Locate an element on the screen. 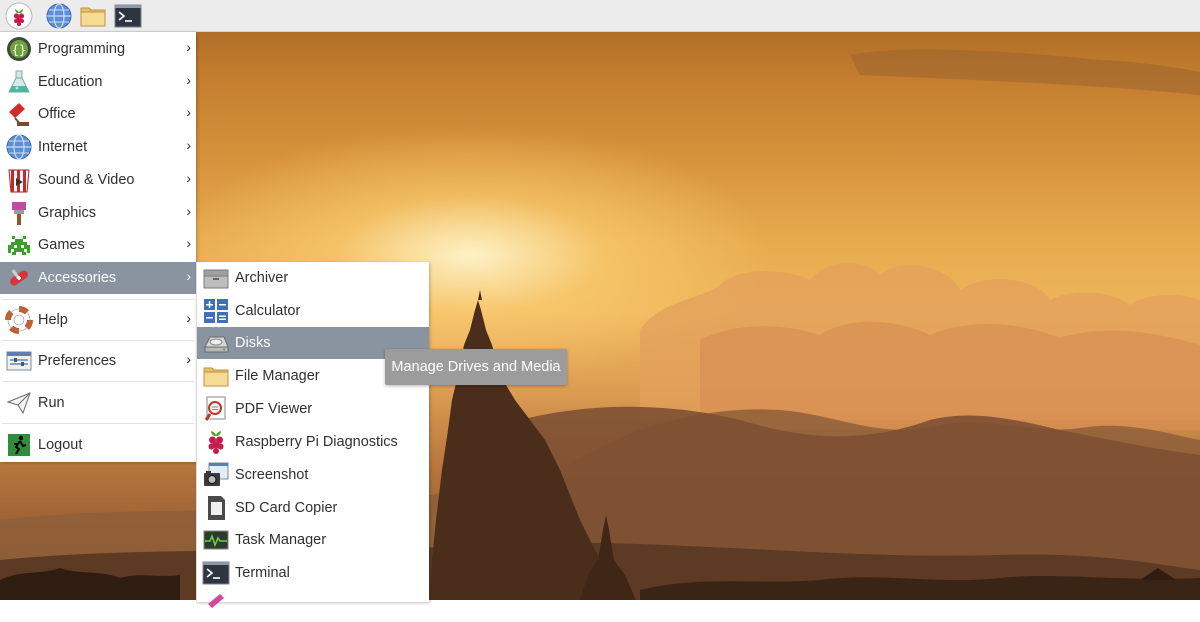 This screenshot has height=622, width=1200. programming-icon: {} is located at coordinates (19, 49).